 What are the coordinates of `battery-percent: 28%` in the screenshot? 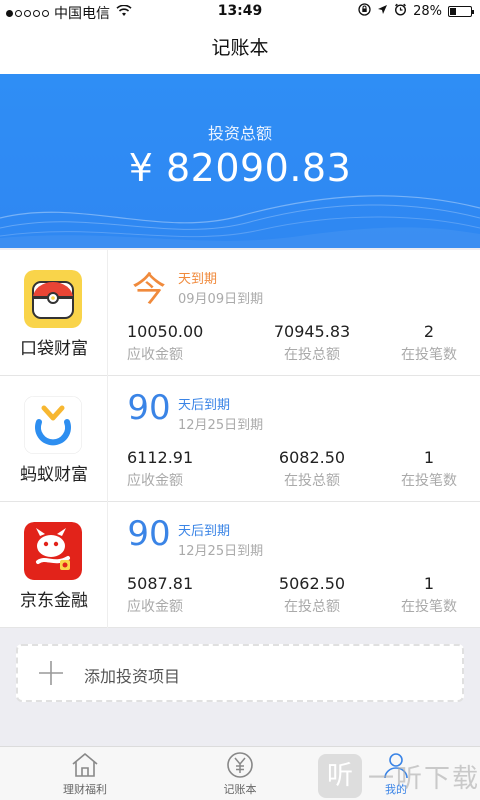 It's located at (427, 11).